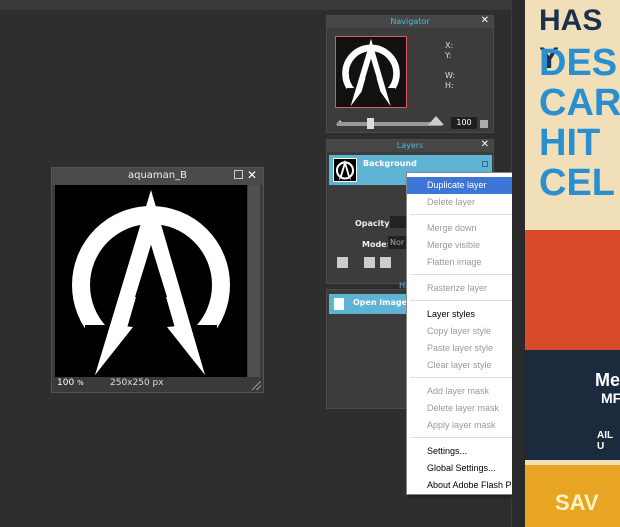  What do you see at coordinates (389, 124) in the screenshot?
I see `zoom-slider` at bounding box center [389, 124].